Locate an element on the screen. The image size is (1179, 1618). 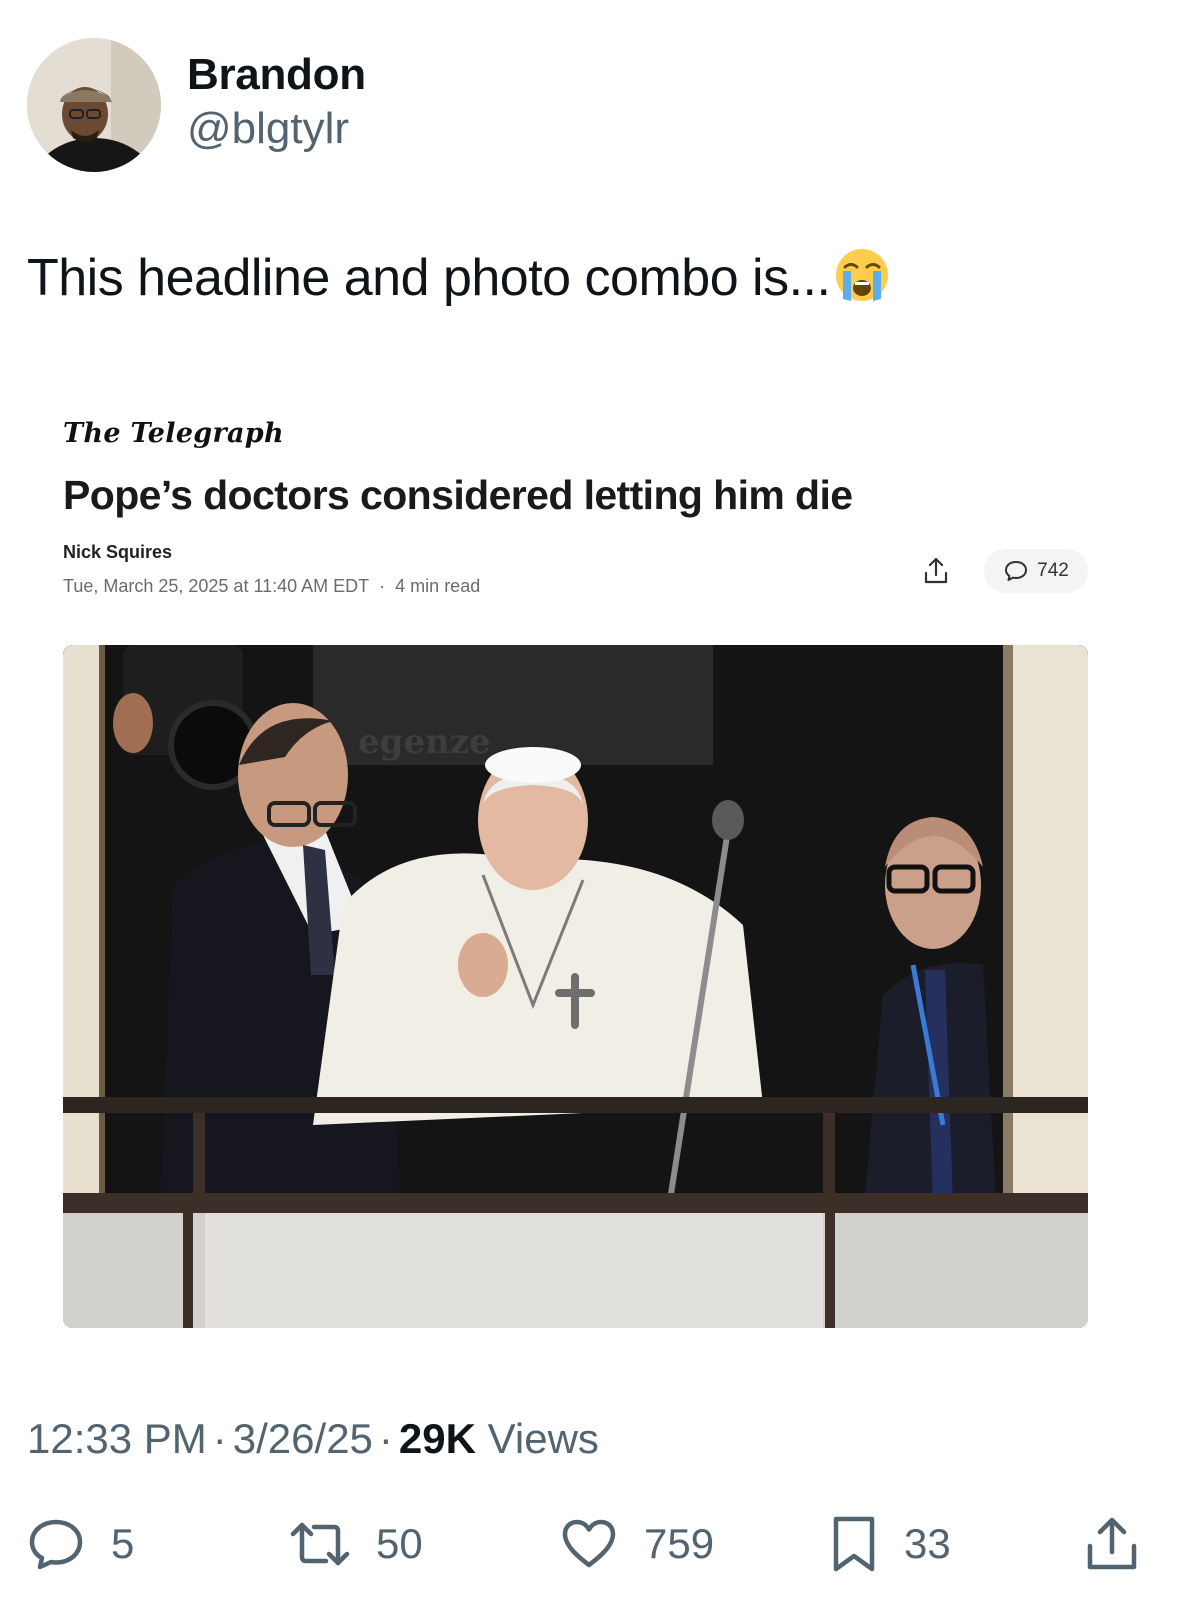
share-icon is located at coordinates (1112, 1543).